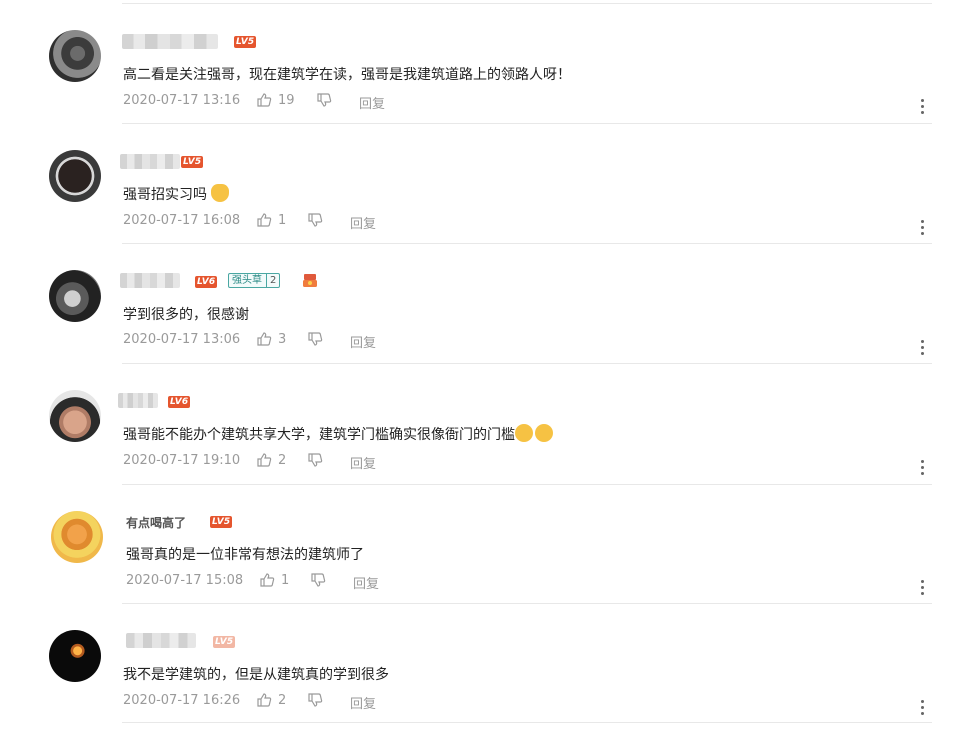  What do you see at coordinates (182, 339) in the screenshot?
I see `comment-time: 2020-07-17 13:06` at bounding box center [182, 339].